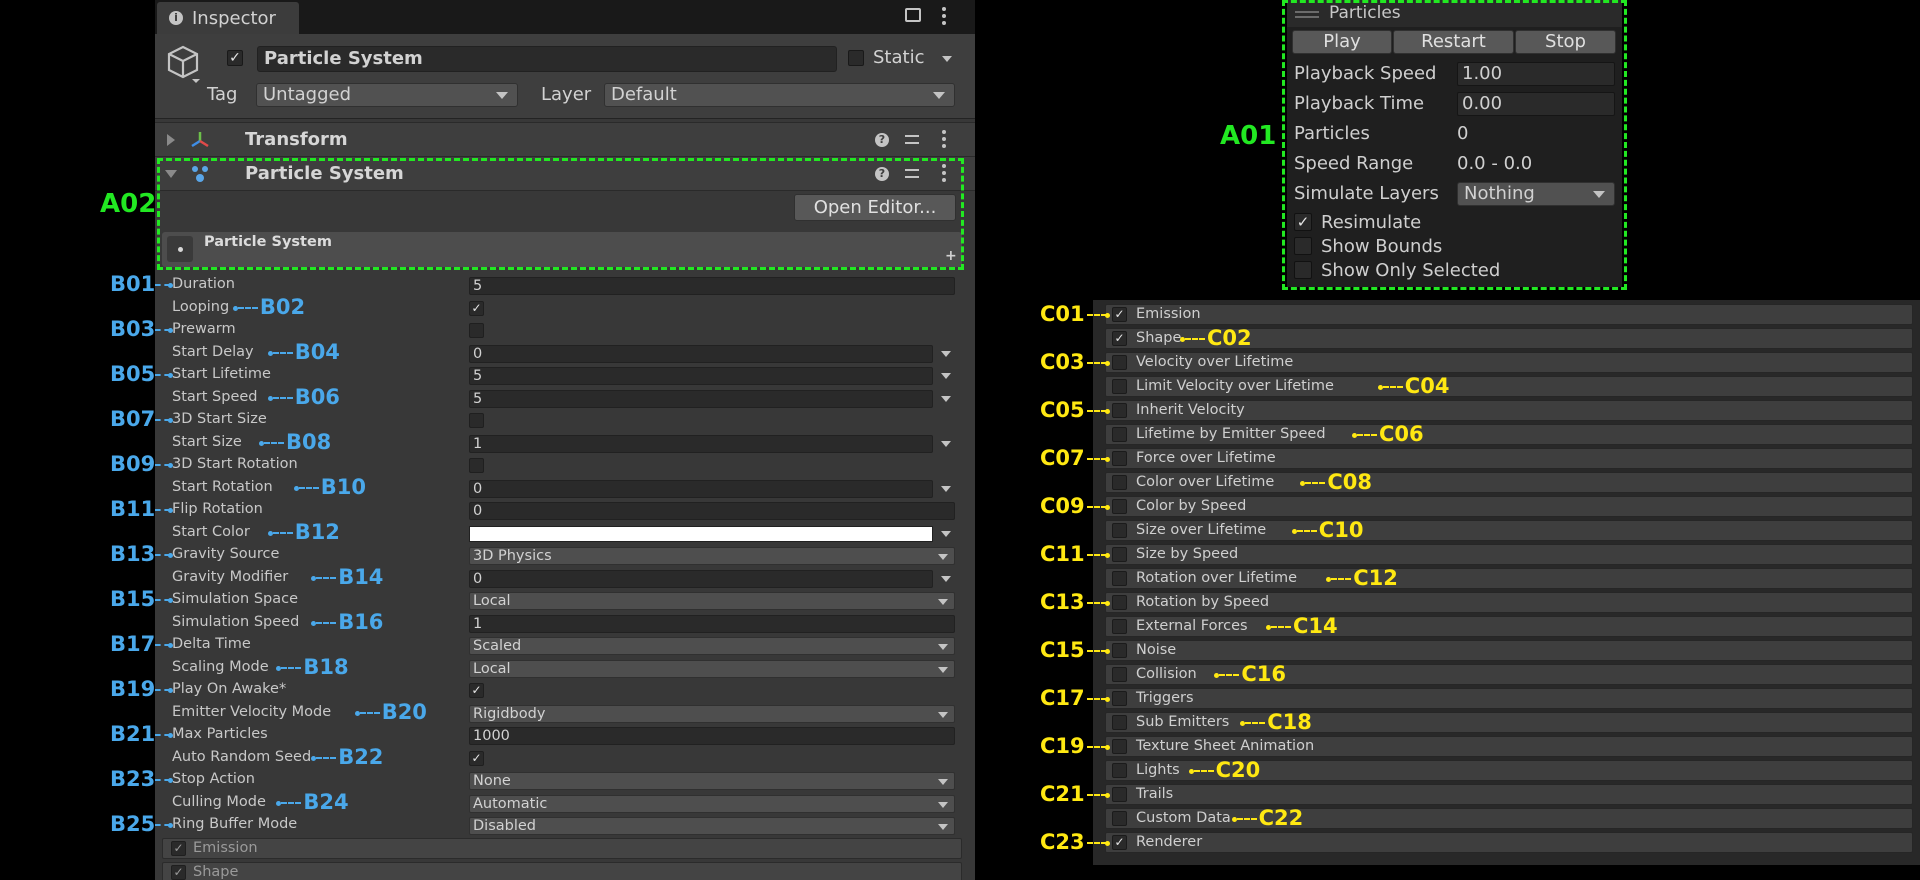 The height and width of the screenshot is (880, 1920). Describe the element at coordinates (1509, 410) in the screenshot. I see `module-row: Inherit Velocity` at that location.